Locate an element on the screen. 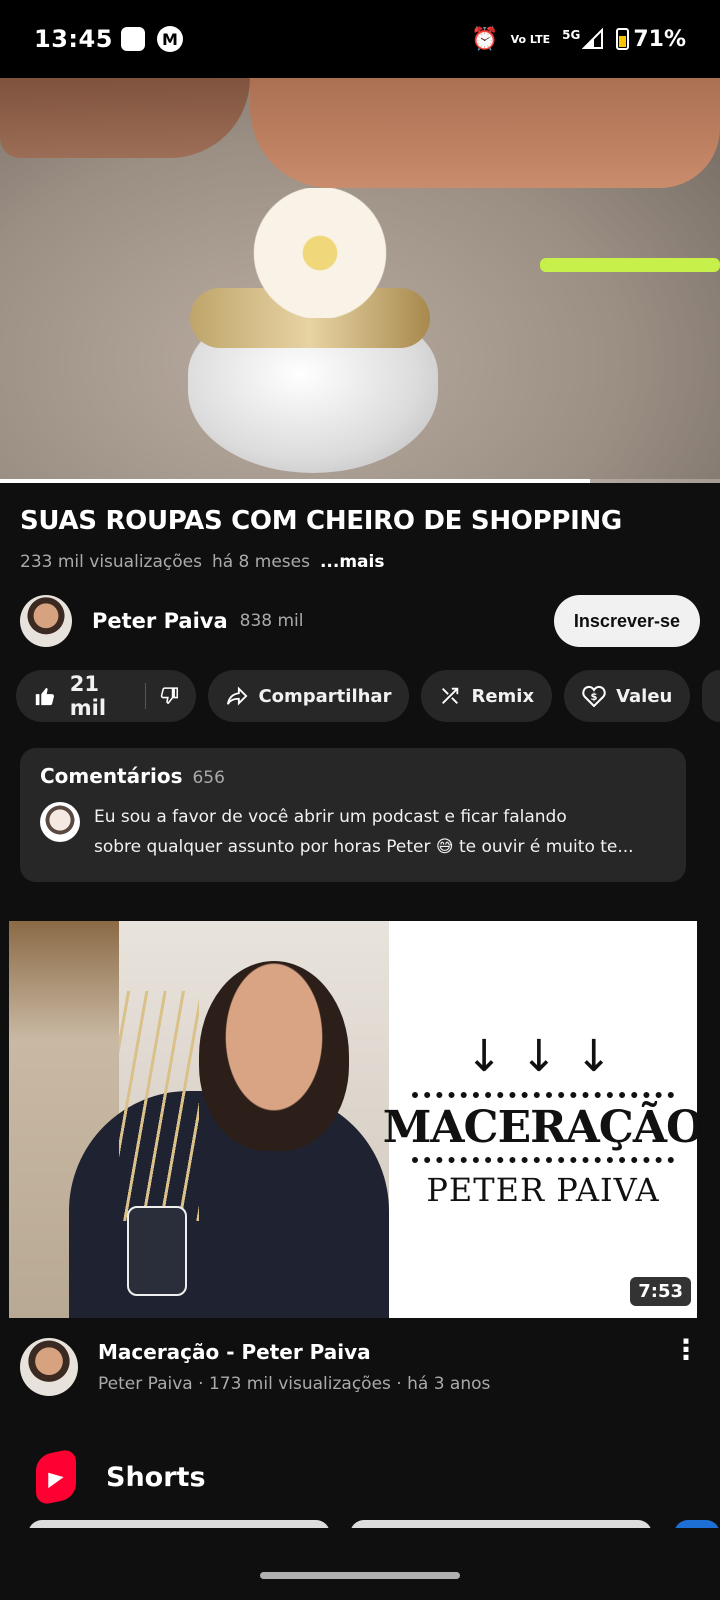 The width and height of the screenshot is (720, 1600). thumbs-up-icon is located at coordinates (44, 696).